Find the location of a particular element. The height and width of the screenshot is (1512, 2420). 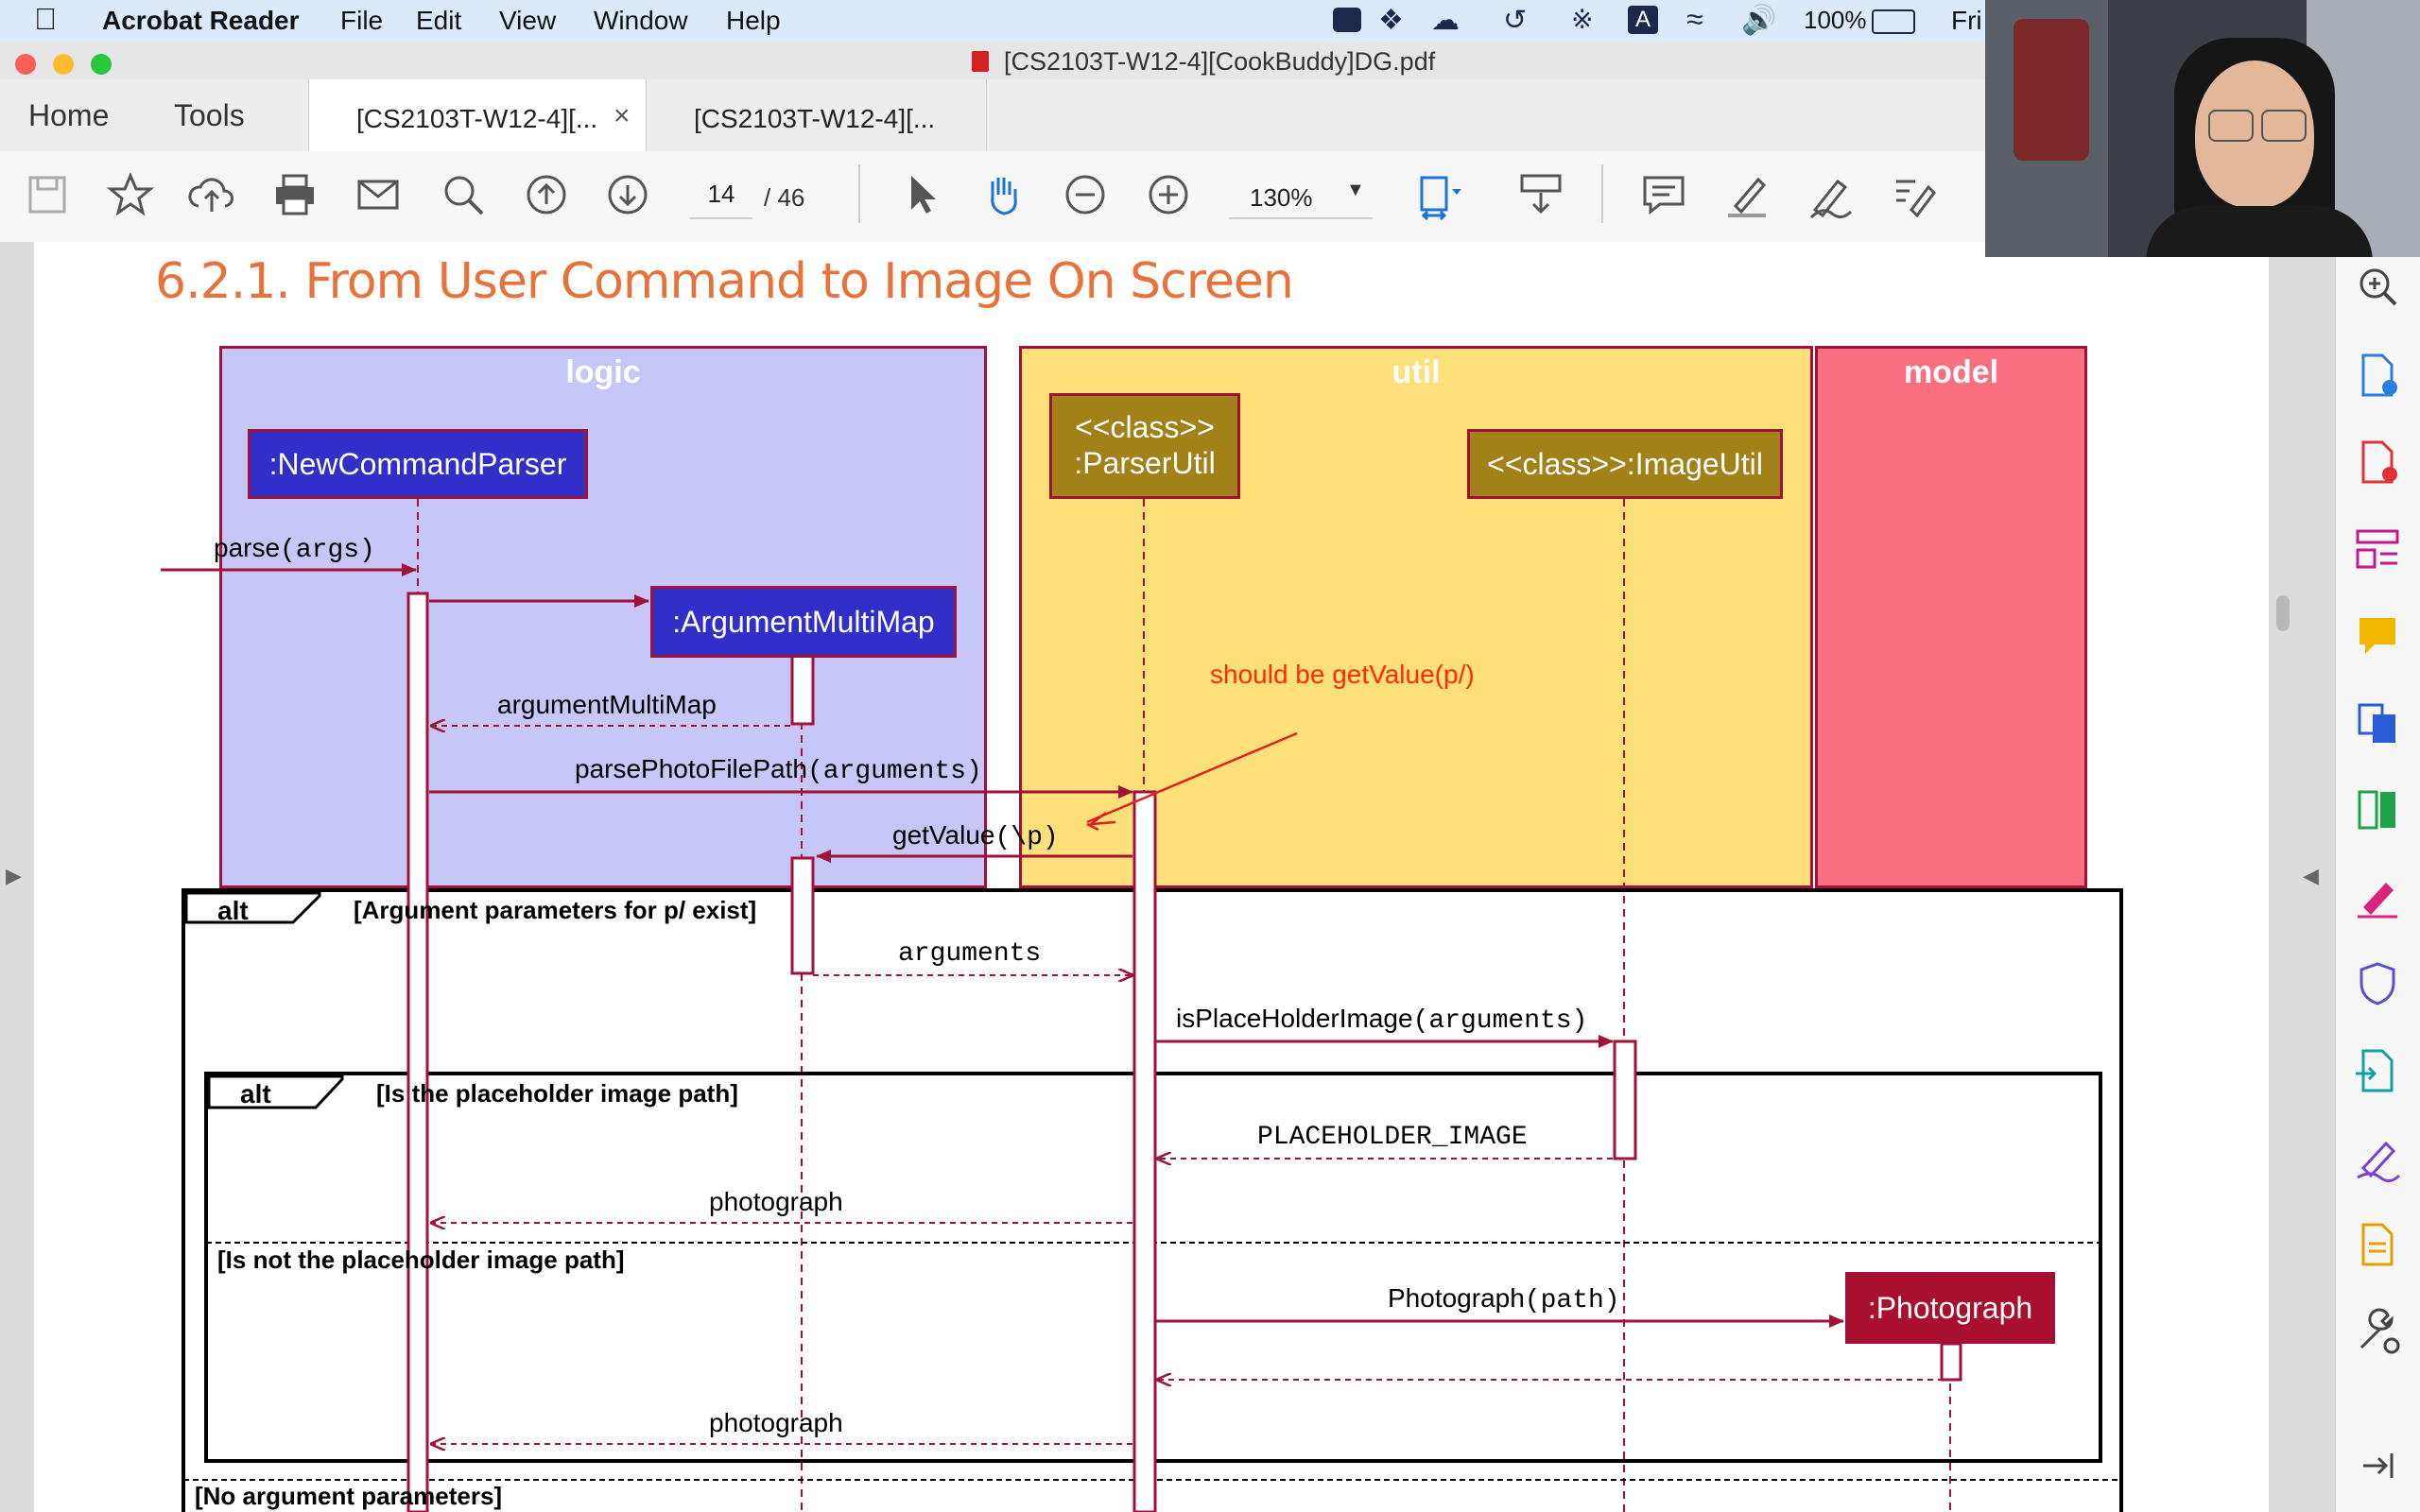

review-annotation: should be getValue(p/) is located at coordinates (1342, 674).